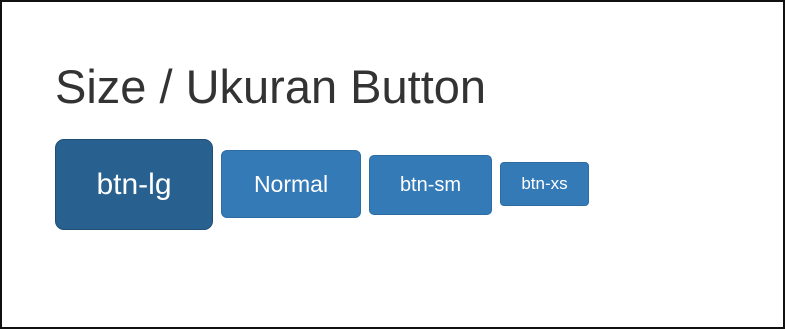 The image size is (785, 329). What do you see at coordinates (430, 185) in the screenshot?
I see `btn-sm-button: btn-sm` at bounding box center [430, 185].